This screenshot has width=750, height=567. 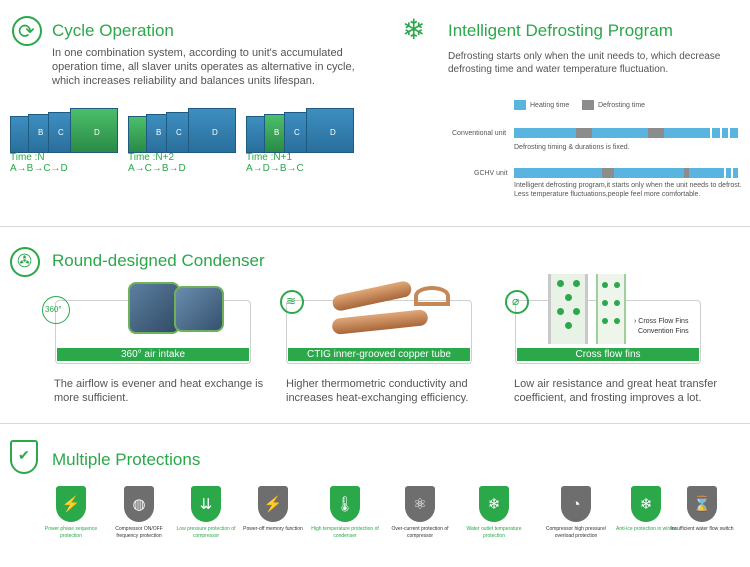 I want to click on legend-heating-swatch, so click(x=520, y=105).